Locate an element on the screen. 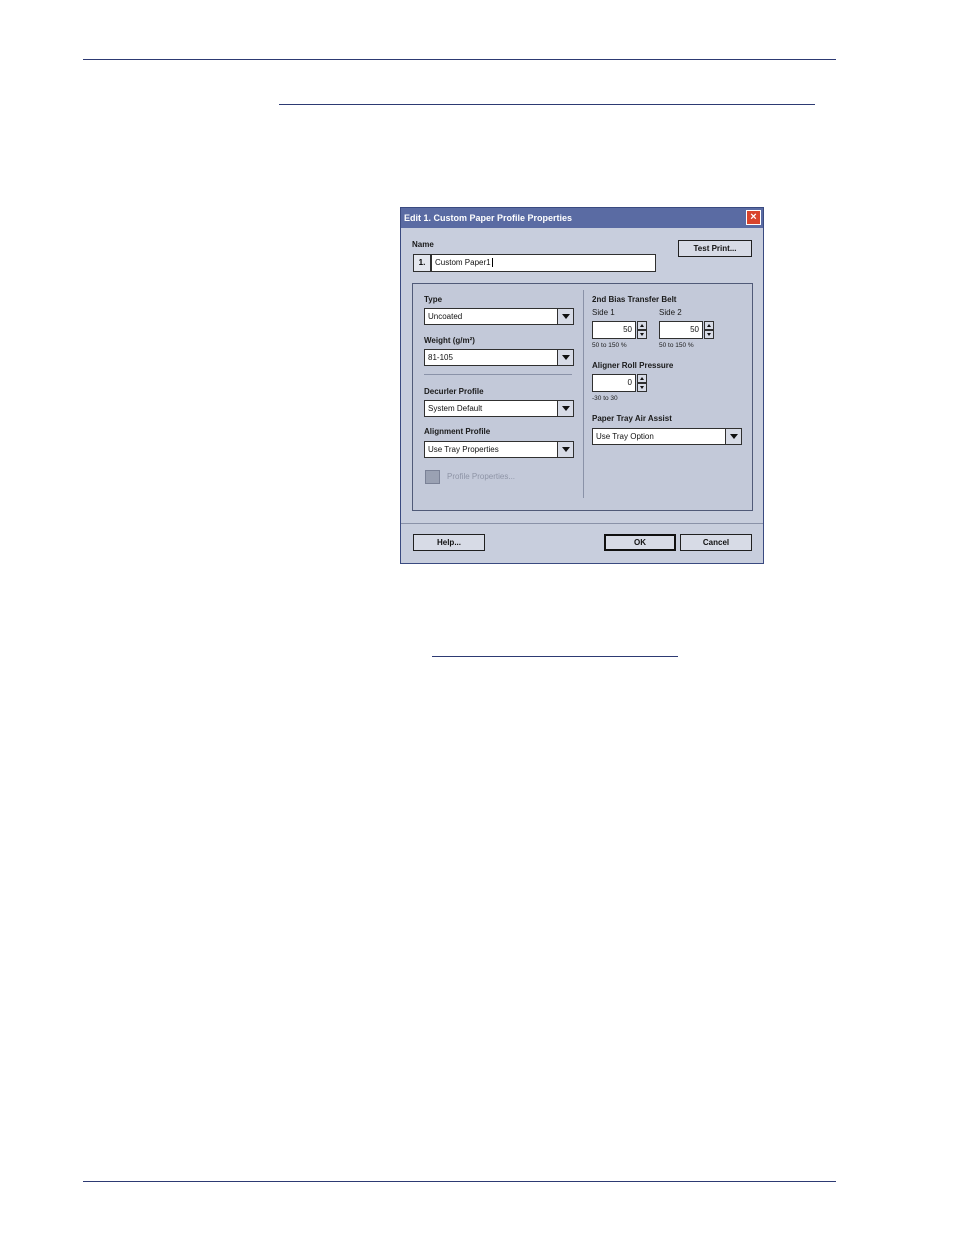  type-label: Type is located at coordinates (433, 299).